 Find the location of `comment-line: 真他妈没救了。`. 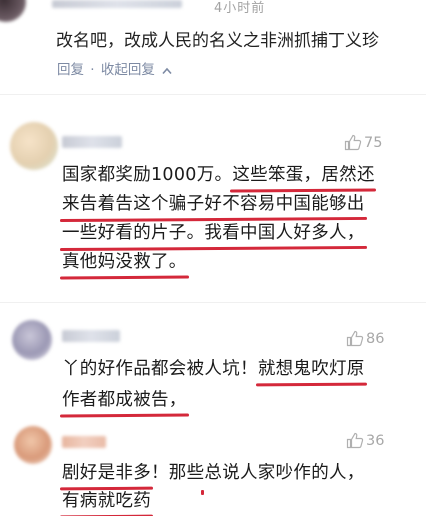

comment-line: 真他妈没救了。 is located at coordinates (124, 262).